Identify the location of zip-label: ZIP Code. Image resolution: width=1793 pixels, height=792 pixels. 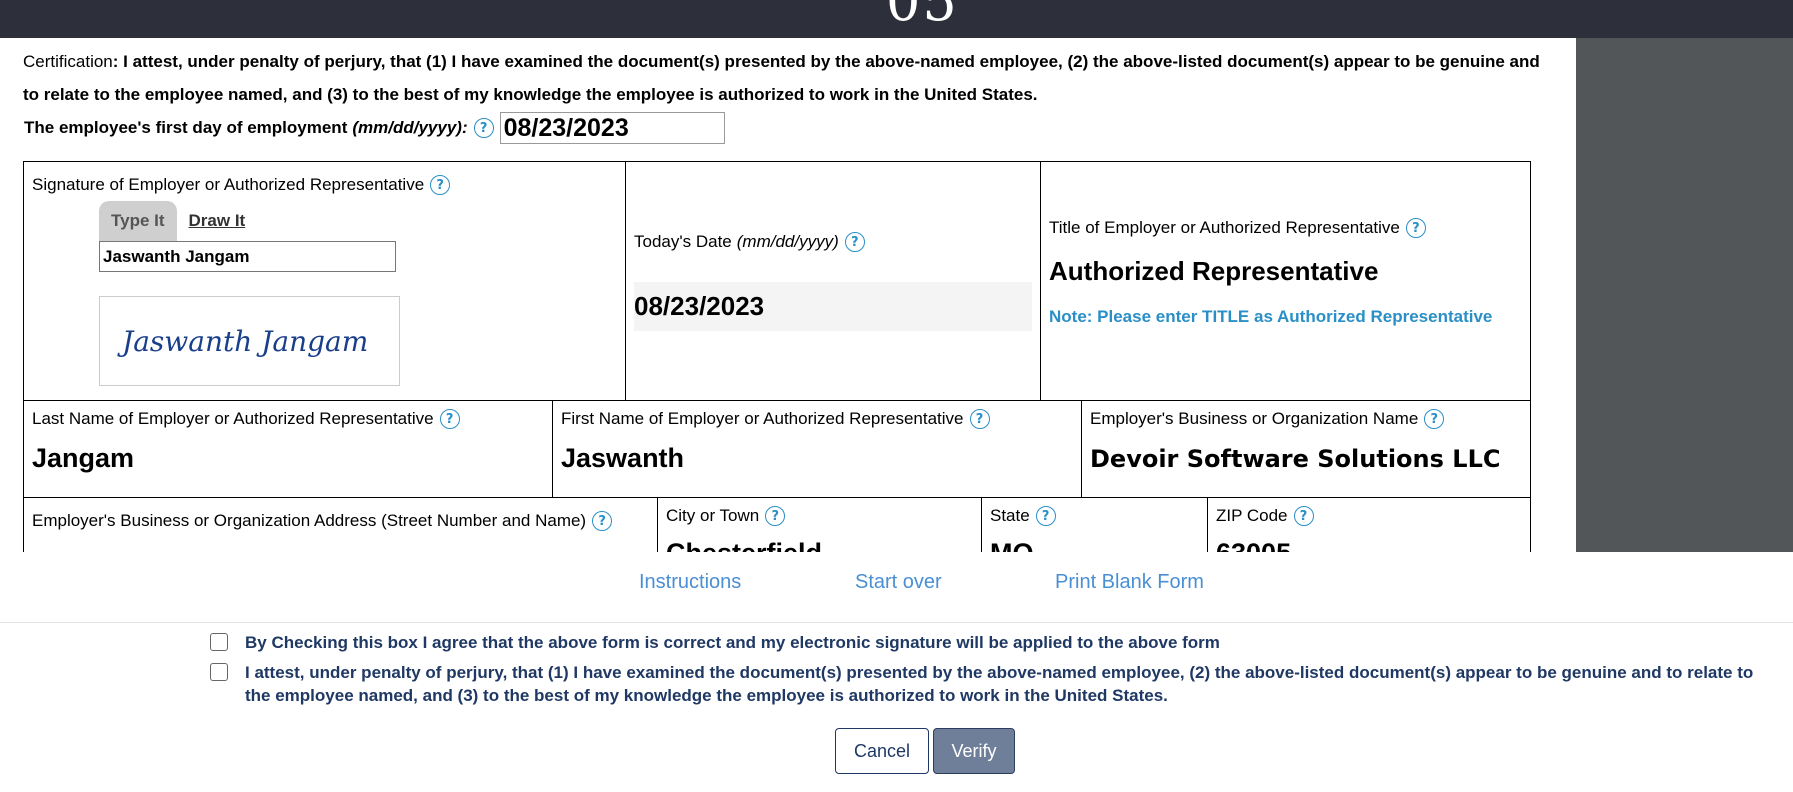
(1252, 515).